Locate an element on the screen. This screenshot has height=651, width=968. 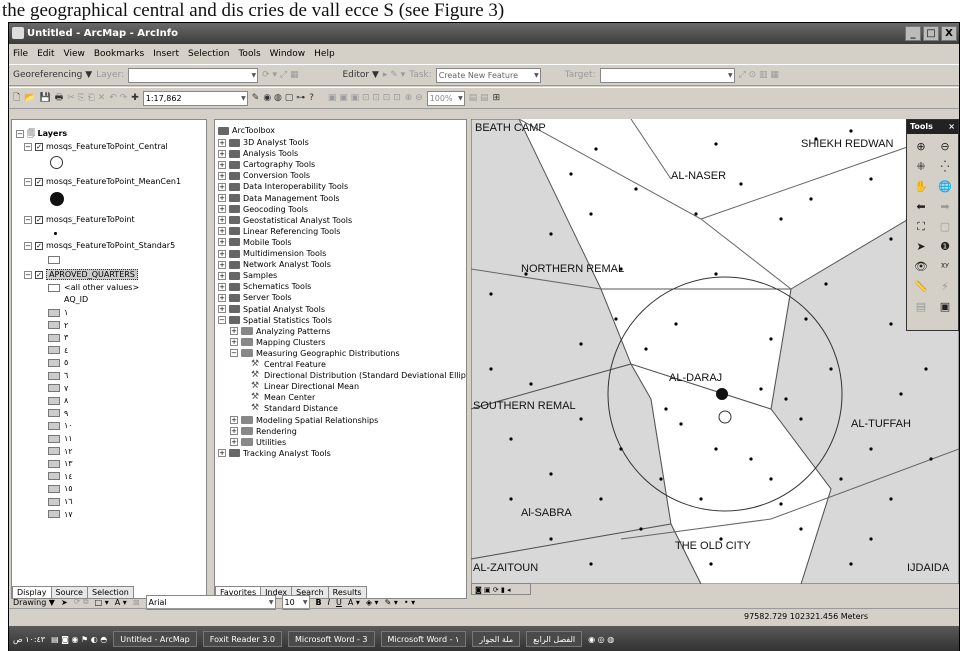
italic-button: I is located at coordinates (329, 602).